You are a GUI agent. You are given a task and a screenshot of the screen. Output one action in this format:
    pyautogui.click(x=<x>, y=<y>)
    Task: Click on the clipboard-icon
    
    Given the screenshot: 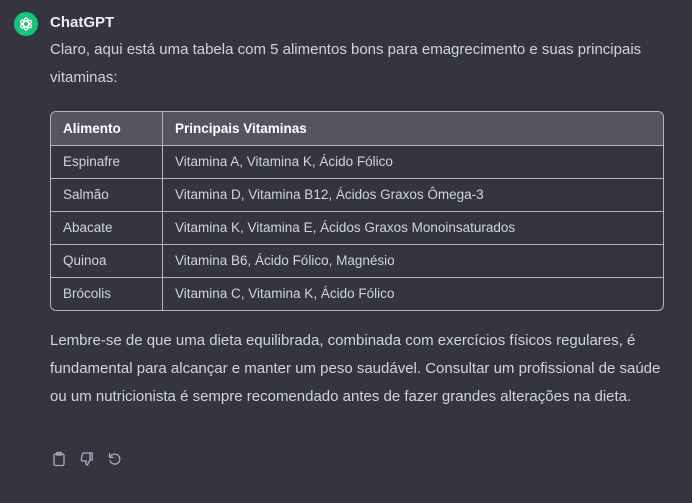 What is the action you would take?
    pyautogui.click(x=59, y=459)
    